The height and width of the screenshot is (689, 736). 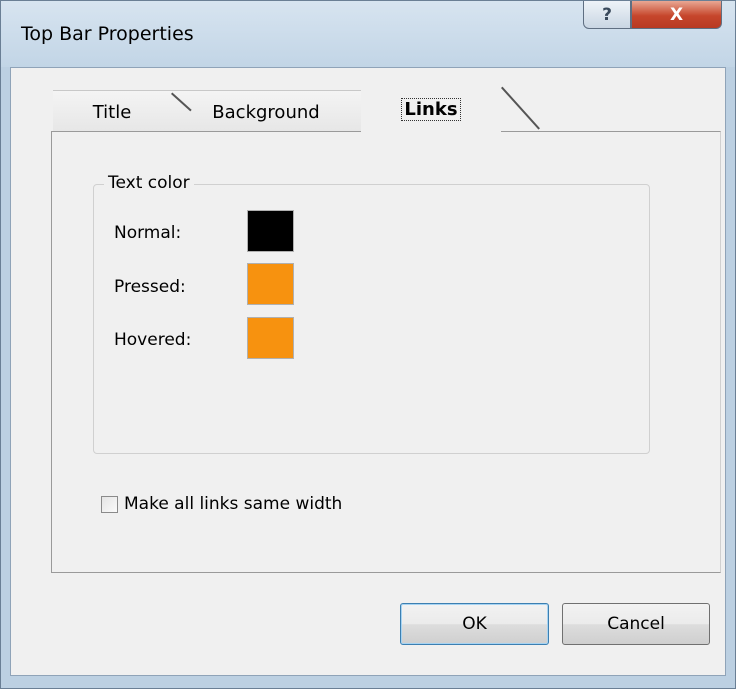 What do you see at coordinates (233, 504) in the screenshot?
I see `same-width-label: Make all links same width` at bounding box center [233, 504].